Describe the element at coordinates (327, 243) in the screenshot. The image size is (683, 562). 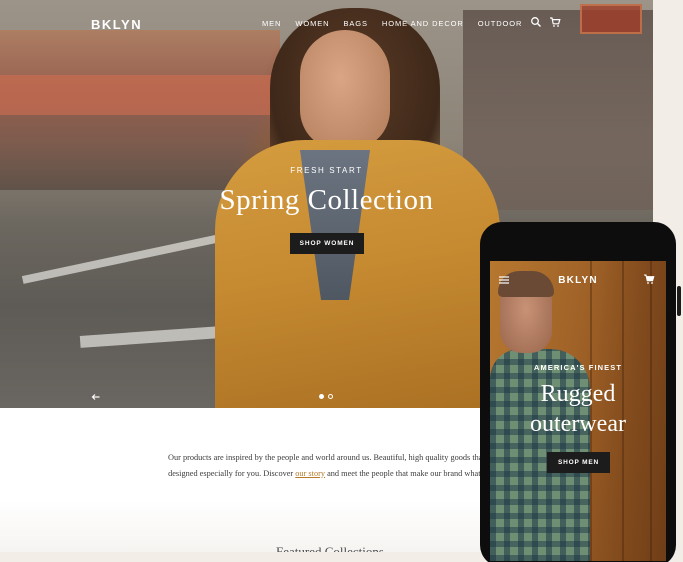
I see `shop-women-button: SHOP WOMEN` at that location.